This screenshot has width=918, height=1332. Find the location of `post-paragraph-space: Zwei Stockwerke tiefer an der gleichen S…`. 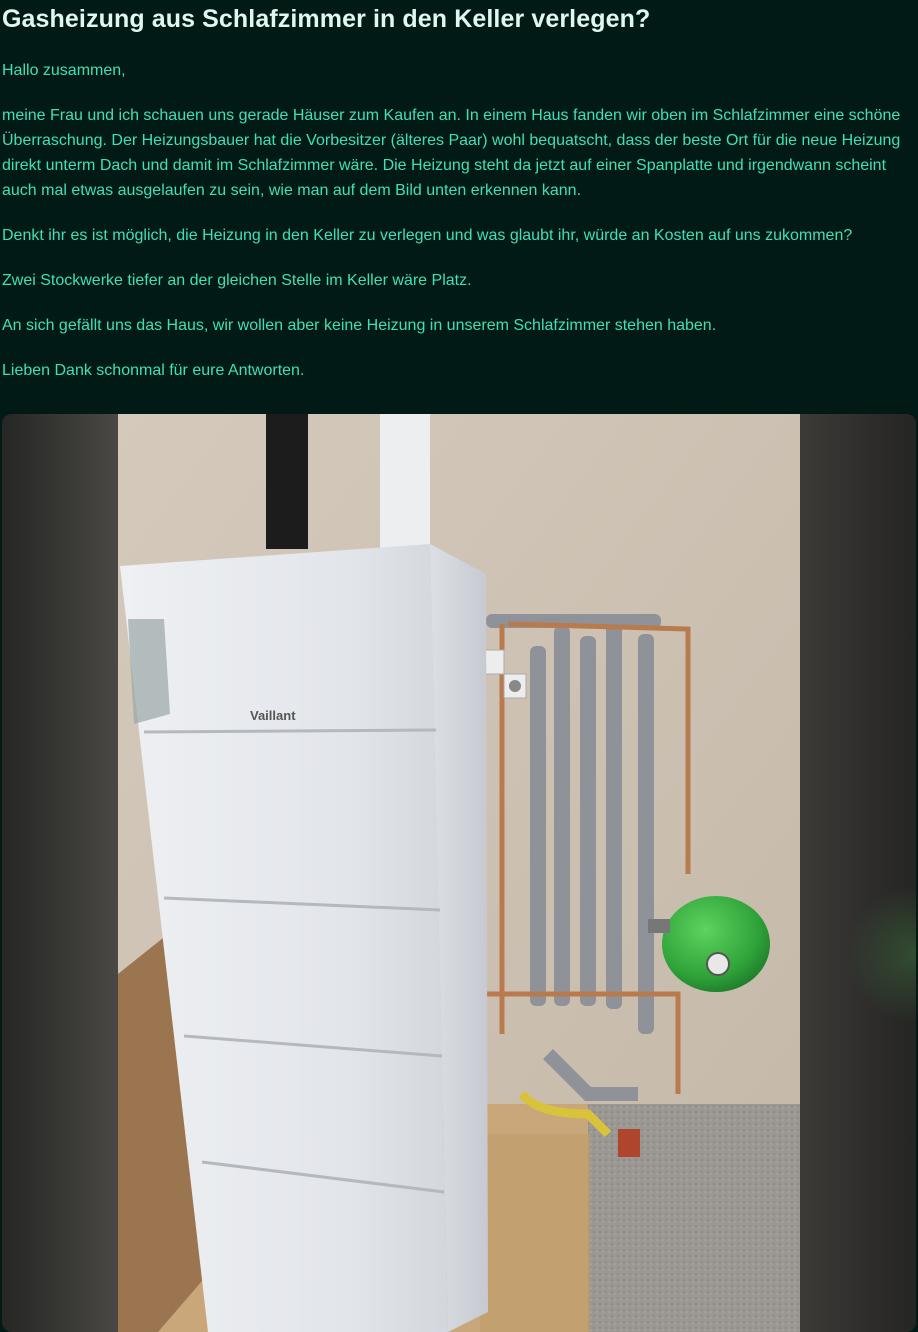

post-paragraph-space: Zwei Stockwerke tiefer an der gleichen S… is located at coordinates (237, 280).